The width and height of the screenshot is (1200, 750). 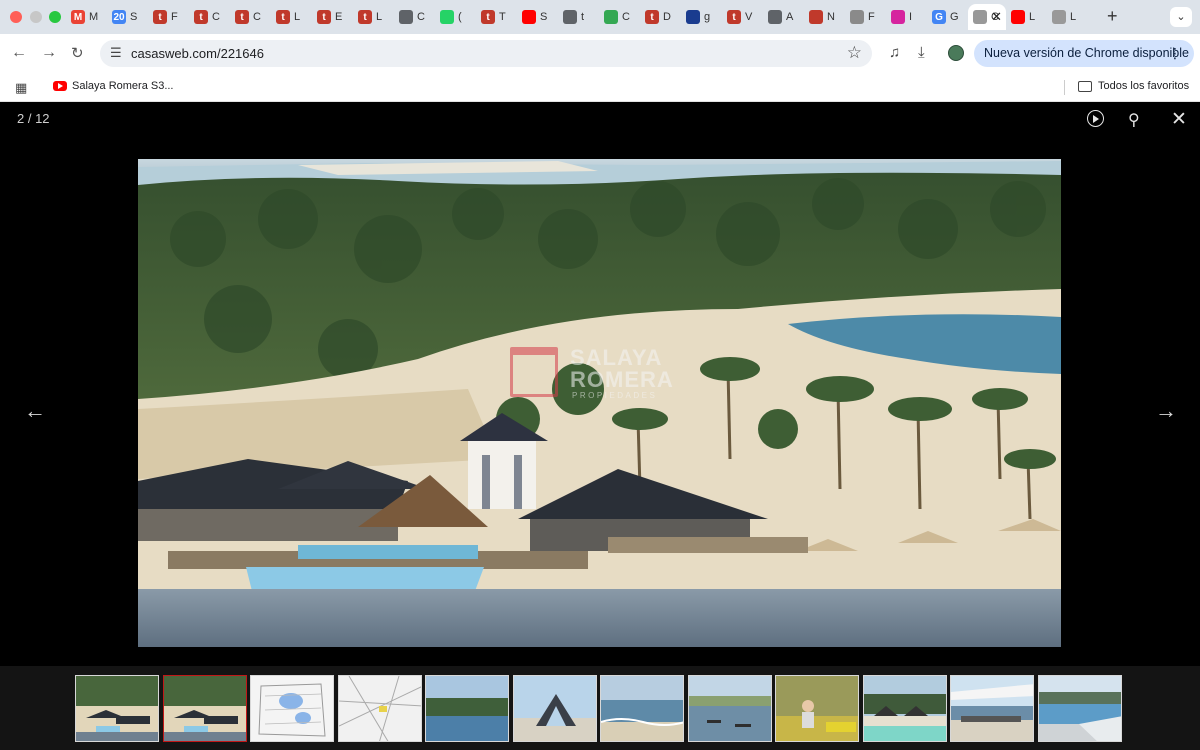 I want to click on thumbnail-pool-cabanas, so click(x=904, y=708).